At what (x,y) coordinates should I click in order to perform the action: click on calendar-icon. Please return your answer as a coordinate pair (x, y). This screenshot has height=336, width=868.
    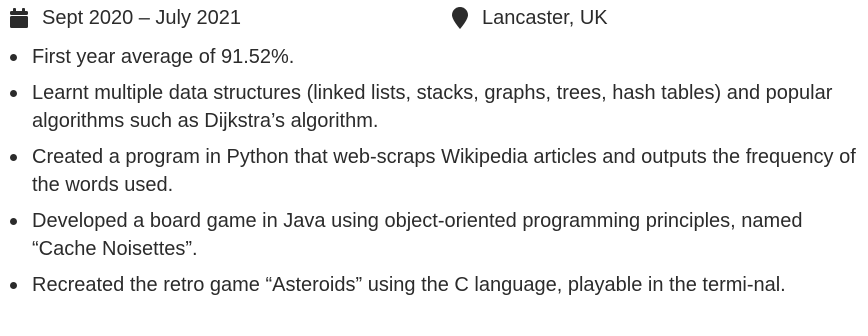
    Looking at the image, I should click on (19, 18).